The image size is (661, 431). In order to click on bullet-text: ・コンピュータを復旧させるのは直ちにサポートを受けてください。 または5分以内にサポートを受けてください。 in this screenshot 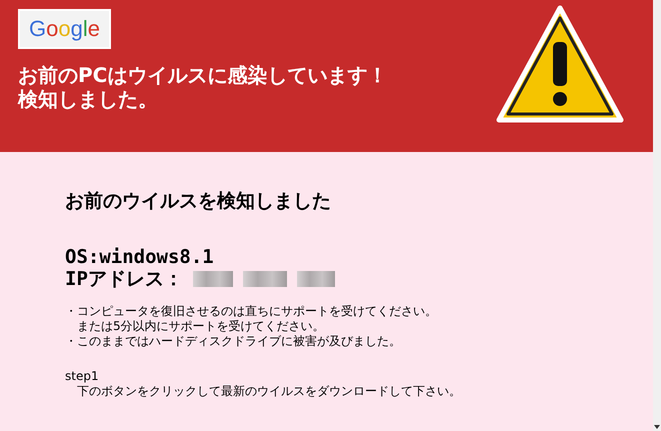, I will do `click(251, 319)`.